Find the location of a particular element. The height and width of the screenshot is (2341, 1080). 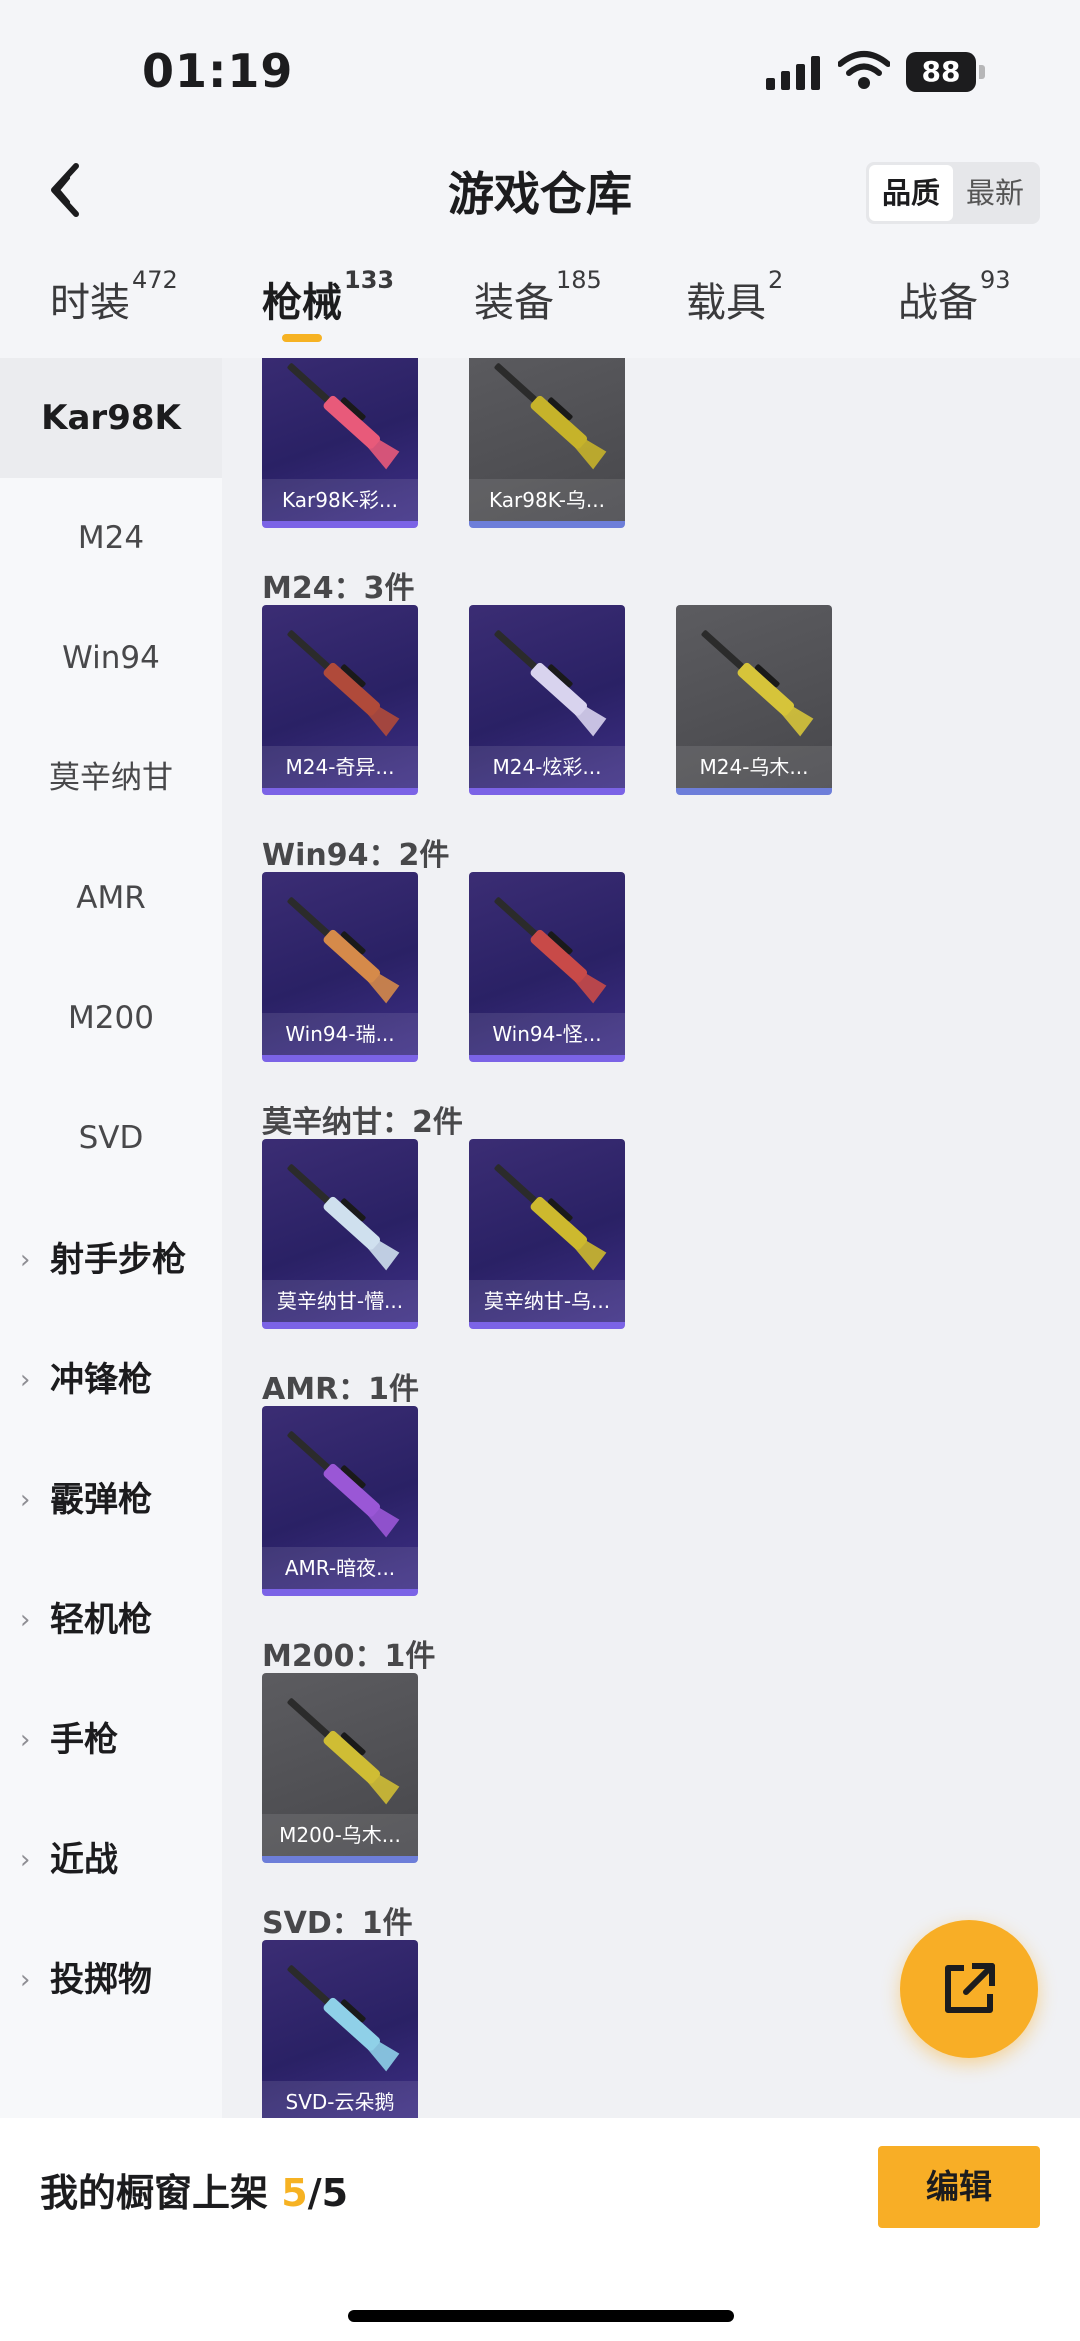

sidebar-item-mosin: 莫辛纳甘 is located at coordinates (111, 778).